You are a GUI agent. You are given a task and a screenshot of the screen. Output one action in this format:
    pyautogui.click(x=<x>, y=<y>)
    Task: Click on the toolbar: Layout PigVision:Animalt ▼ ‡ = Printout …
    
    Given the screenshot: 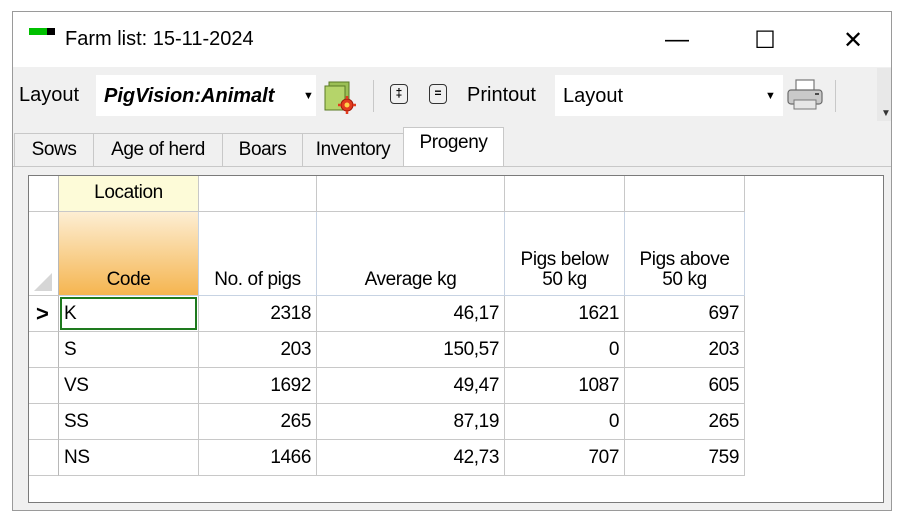 What is the action you would take?
    pyautogui.click(x=445, y=94)
    